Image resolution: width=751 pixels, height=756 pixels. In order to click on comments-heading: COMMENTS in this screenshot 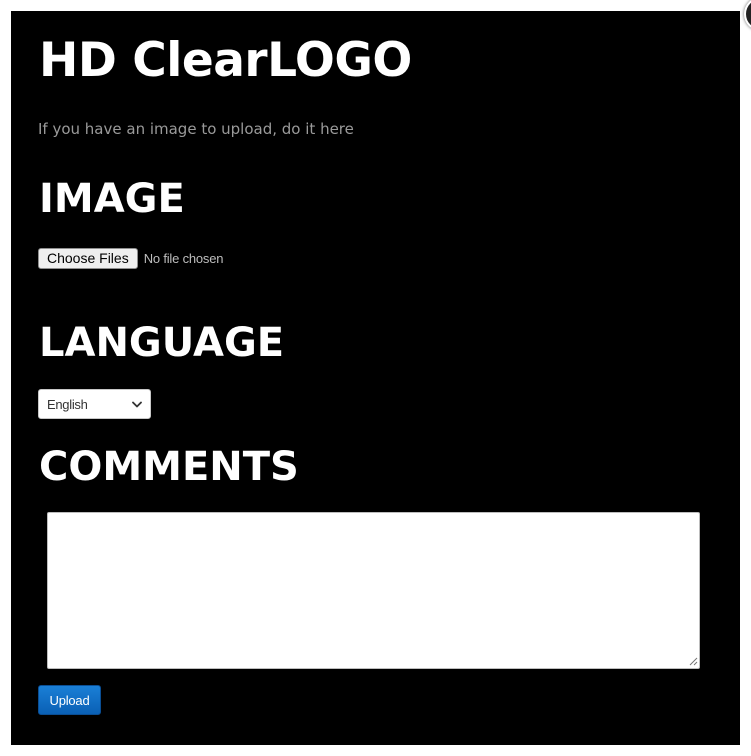, I will do `click(169, 467)`.